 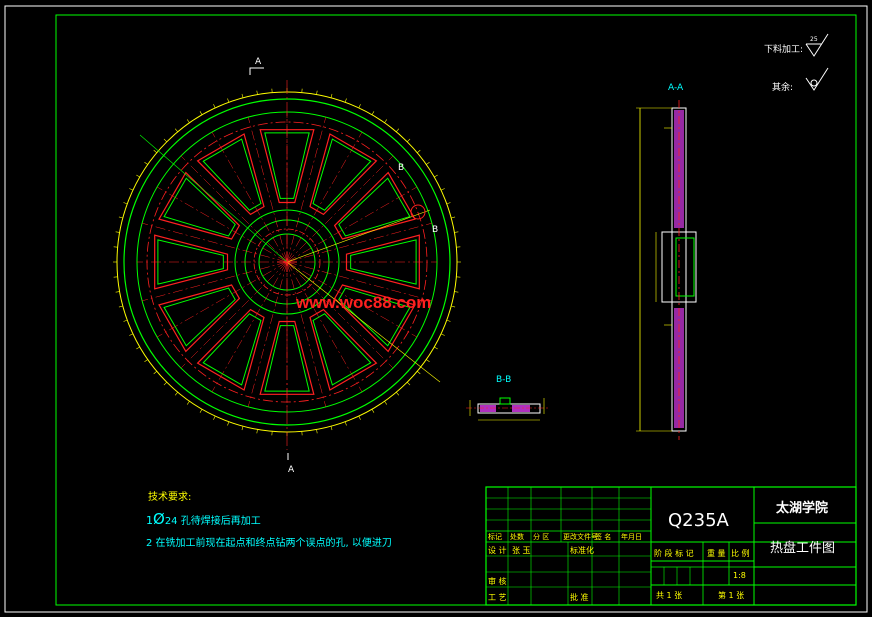 What do you see at coordinates (582, 550) in the screenshot?
I see `svg-text: 标准化` at bounding box center [582, 550].